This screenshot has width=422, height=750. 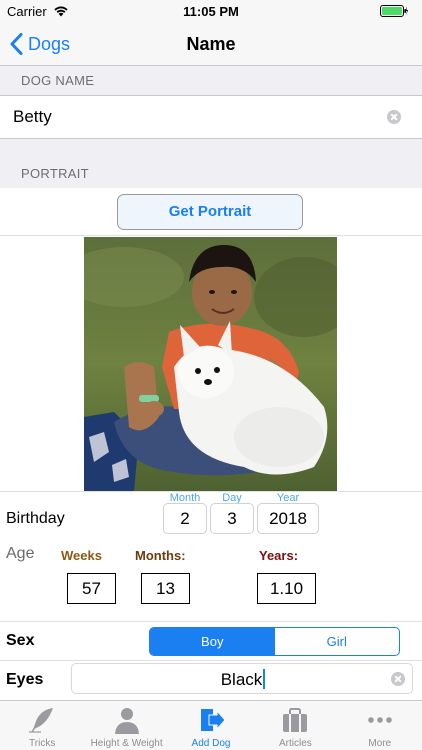 I want to click on tab-label: Tricks, so click(x=42, y=743).